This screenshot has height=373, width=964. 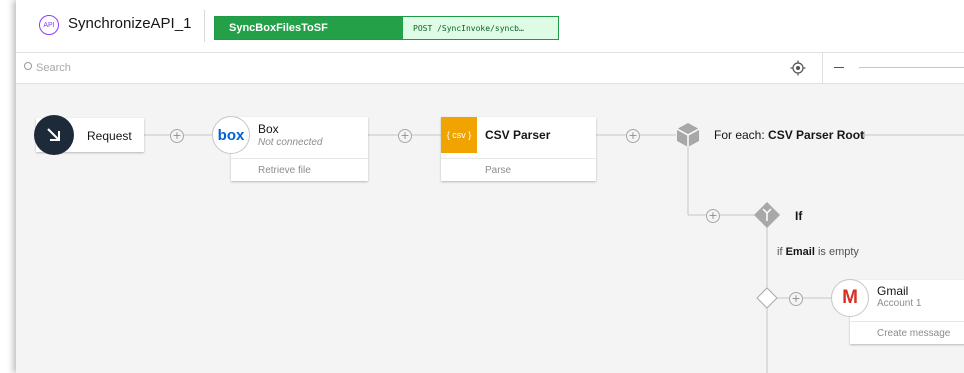 I want to click on box-action: Retrieve file, so click(x=299, y=169).